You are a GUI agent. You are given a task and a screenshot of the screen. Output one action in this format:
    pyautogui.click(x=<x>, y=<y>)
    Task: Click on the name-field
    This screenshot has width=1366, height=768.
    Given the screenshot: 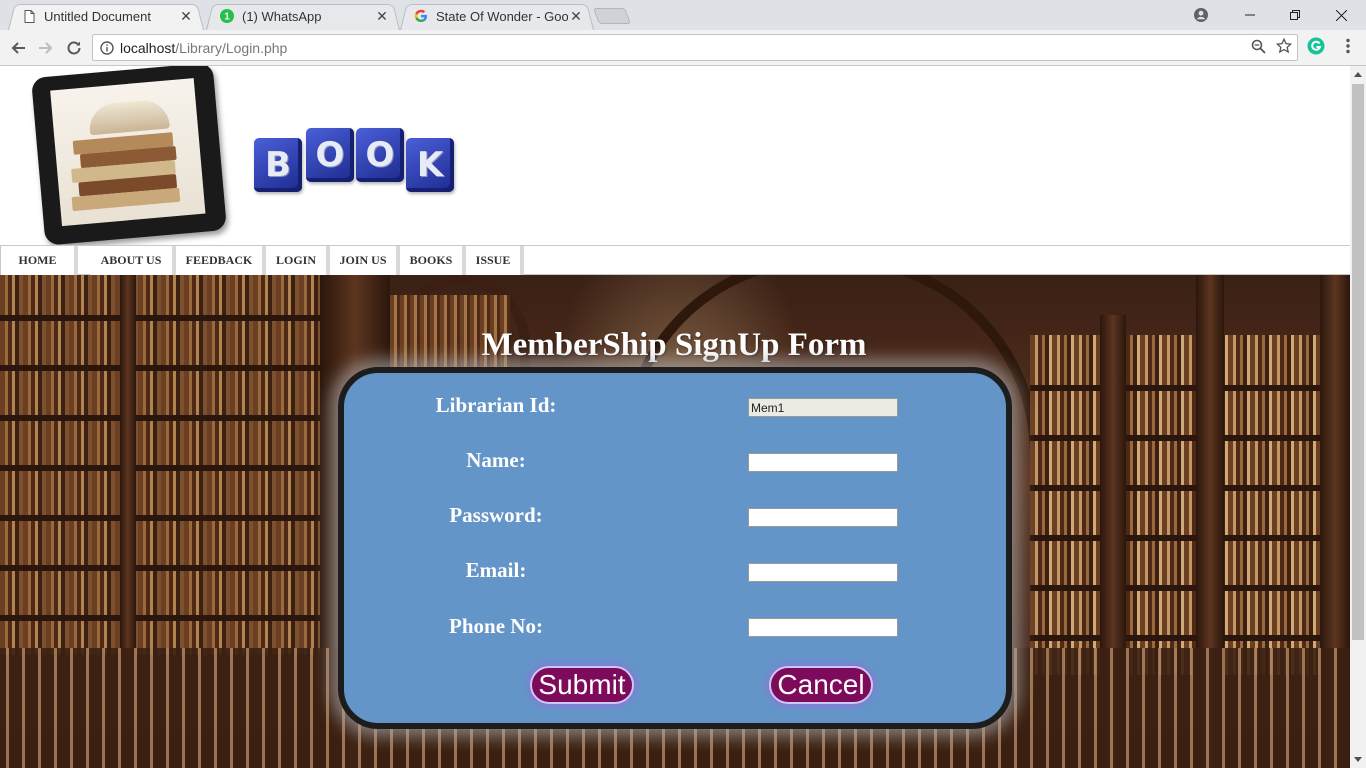 What is the action you would take?
    pyautogui.click(x=823, y=462)
    